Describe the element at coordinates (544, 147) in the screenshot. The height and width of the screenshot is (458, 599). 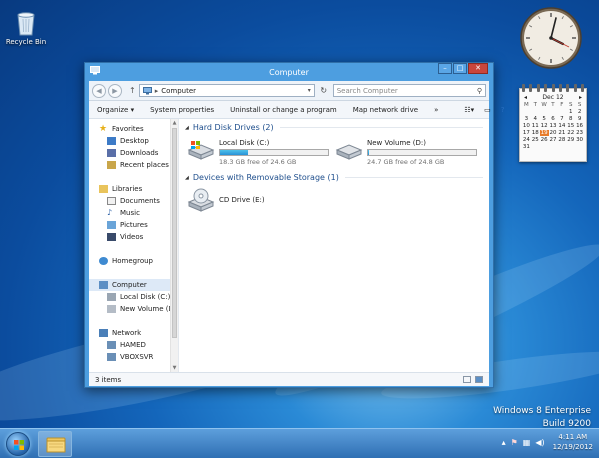
I see `calendar-day` at that location.